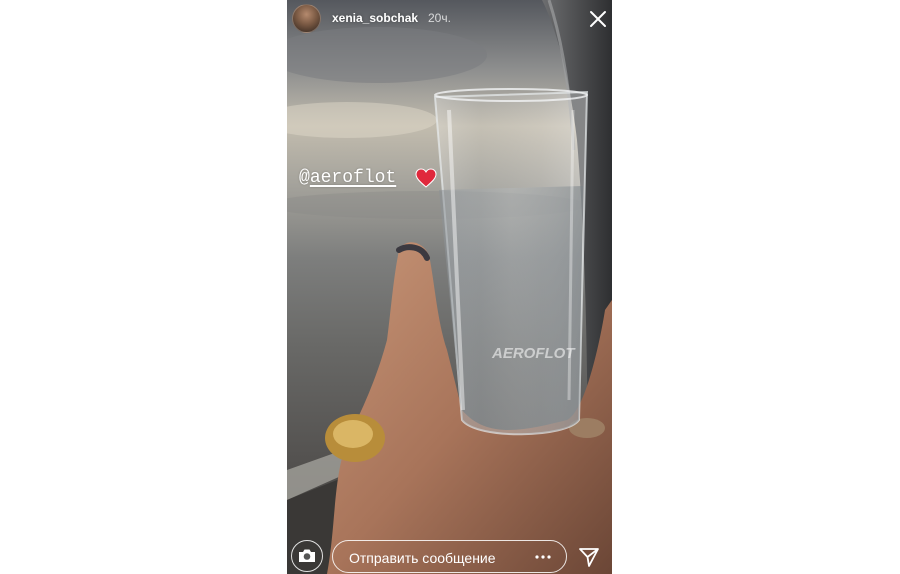 The width and height of the screenshot is (900, 574). What do you see at coordinates (304, 178) in the screenshot?
I see `mention-prefix: @` at bounding box center [304, 178].